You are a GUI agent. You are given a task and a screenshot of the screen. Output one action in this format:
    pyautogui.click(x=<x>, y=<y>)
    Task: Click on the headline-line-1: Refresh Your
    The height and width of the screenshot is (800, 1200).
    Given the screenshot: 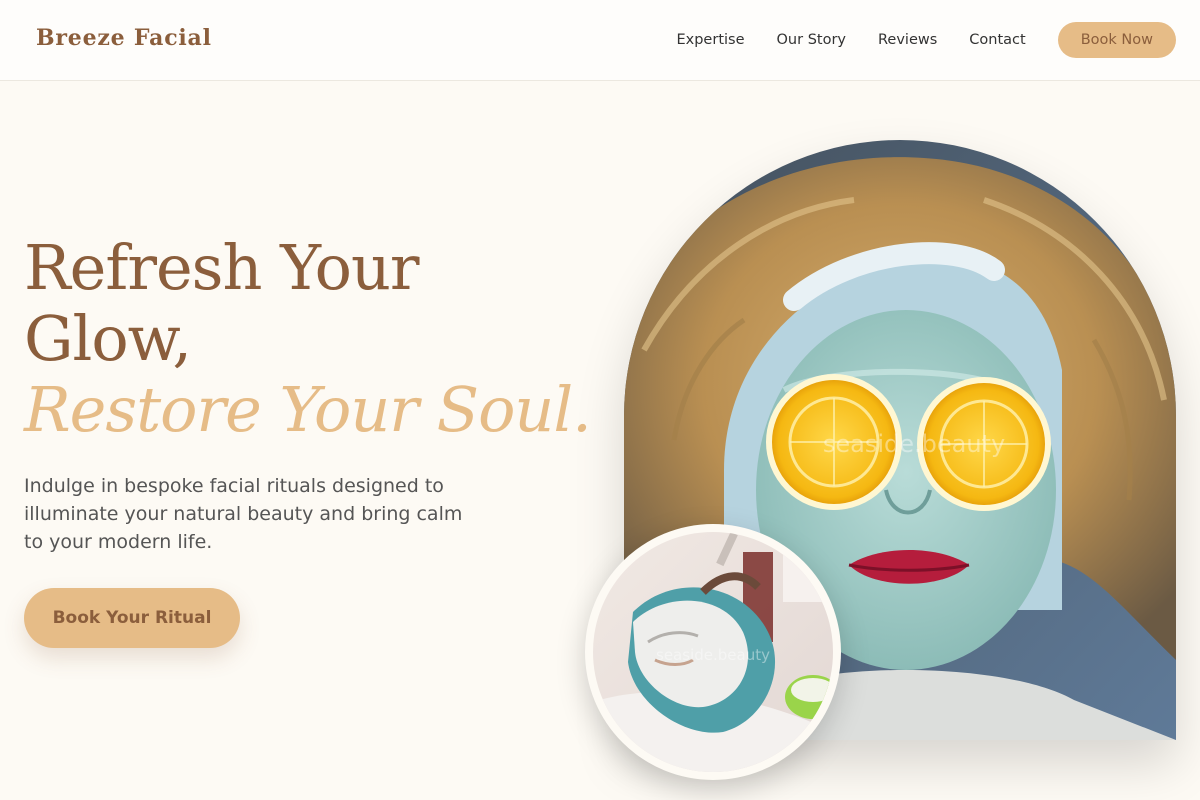 What is the action you would take?
    pyautogui.click(x=222, y=267)
    